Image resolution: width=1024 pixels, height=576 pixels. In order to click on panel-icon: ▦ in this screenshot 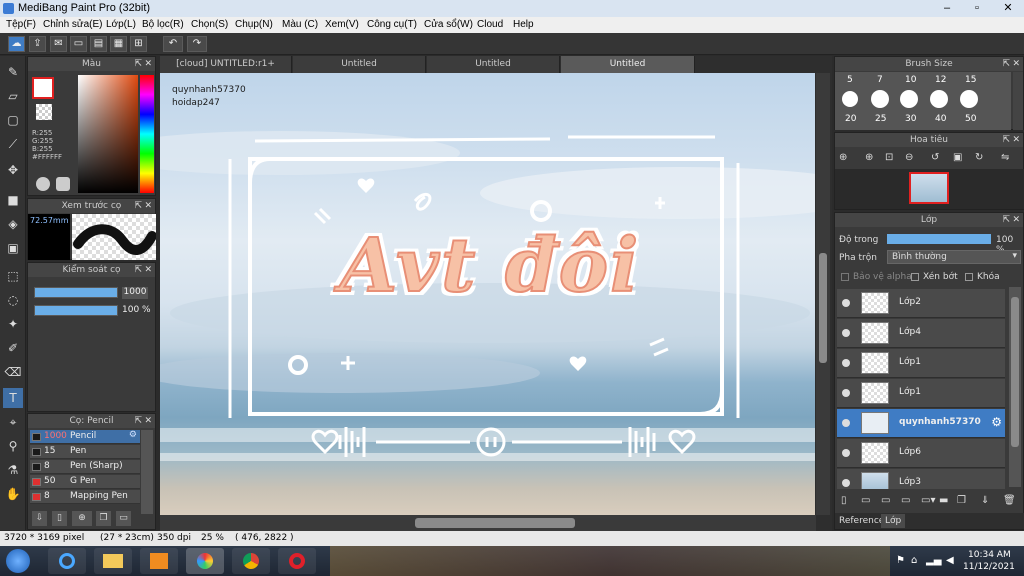, I will do `click(118, 44)`.